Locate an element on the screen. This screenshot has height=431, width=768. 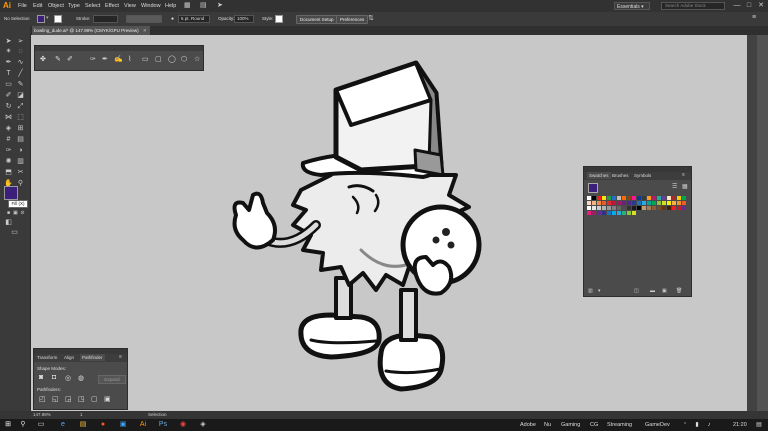
curvature-icon: ∿ is located at coordinates (20, 63).